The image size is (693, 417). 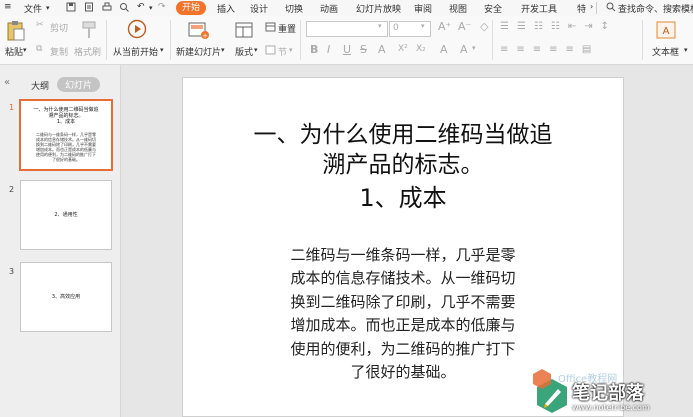 I want to click on tab-view: 视图, so click(x=458, y=8).